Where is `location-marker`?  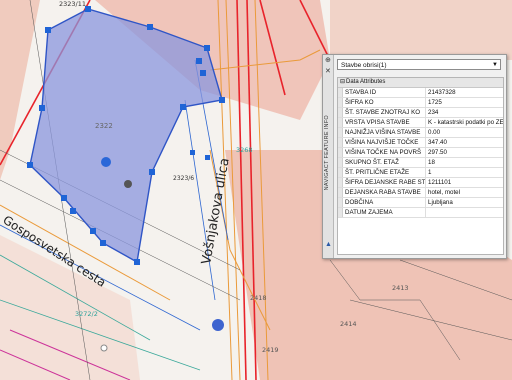
location-marker is located at coordinates (218, 325).